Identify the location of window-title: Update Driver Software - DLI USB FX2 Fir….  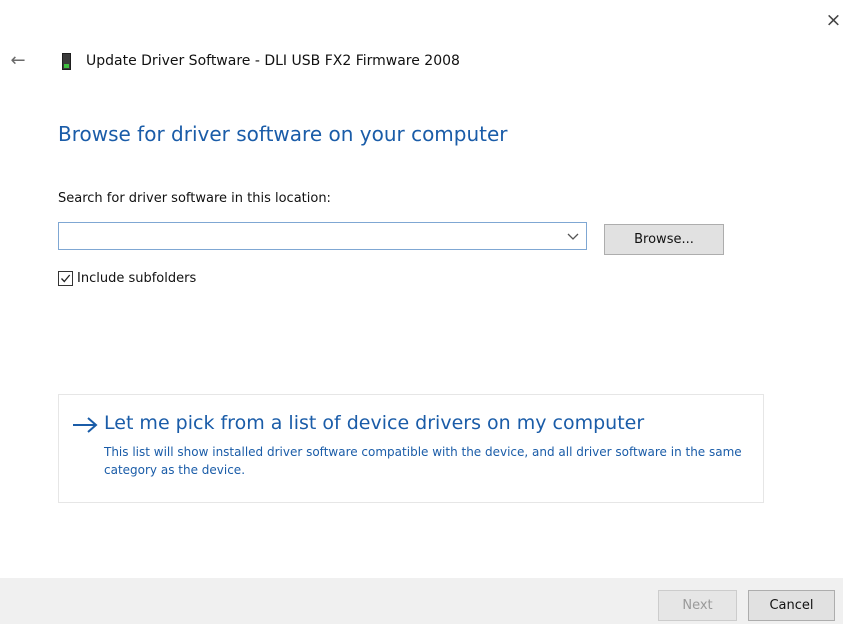
(273, 61).